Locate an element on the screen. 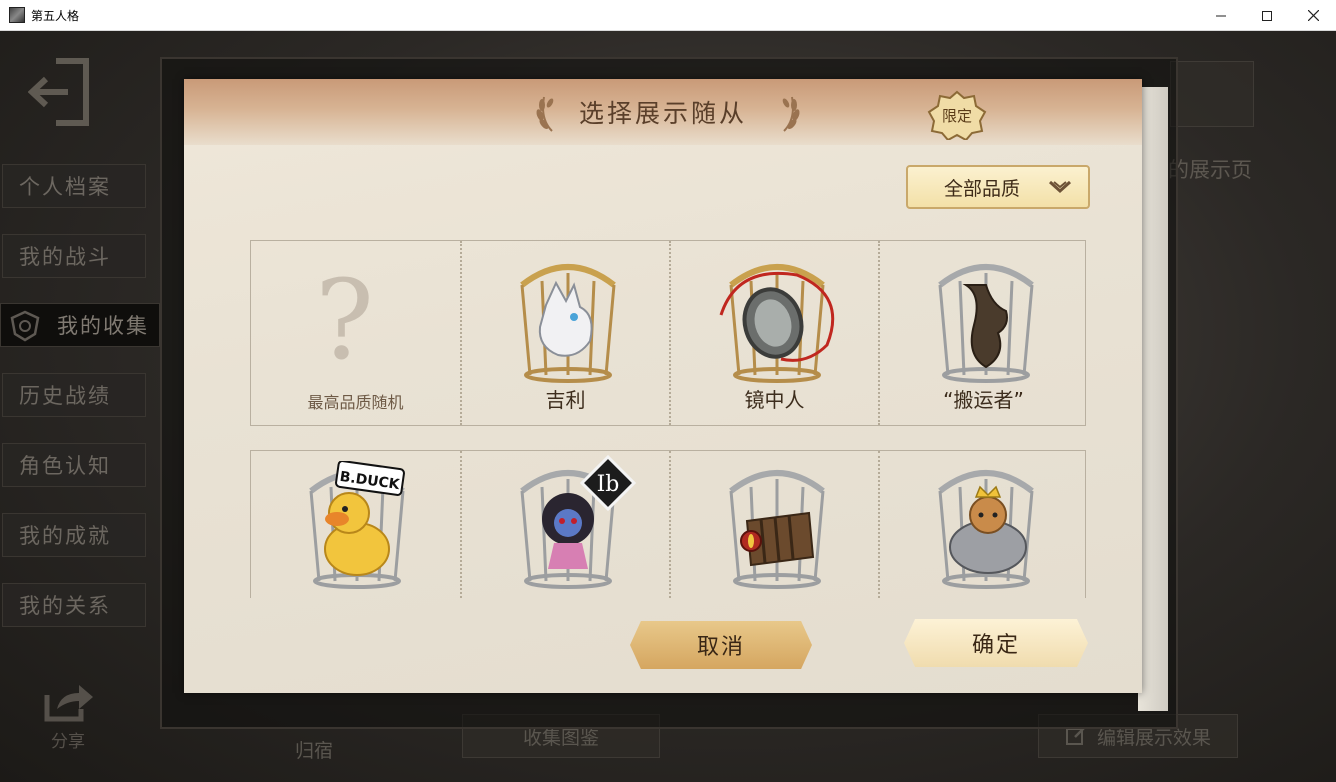 Image resolution: width=1336 pixels, height=782 pixels. maximize-button is located at coordinates (1267, 15).